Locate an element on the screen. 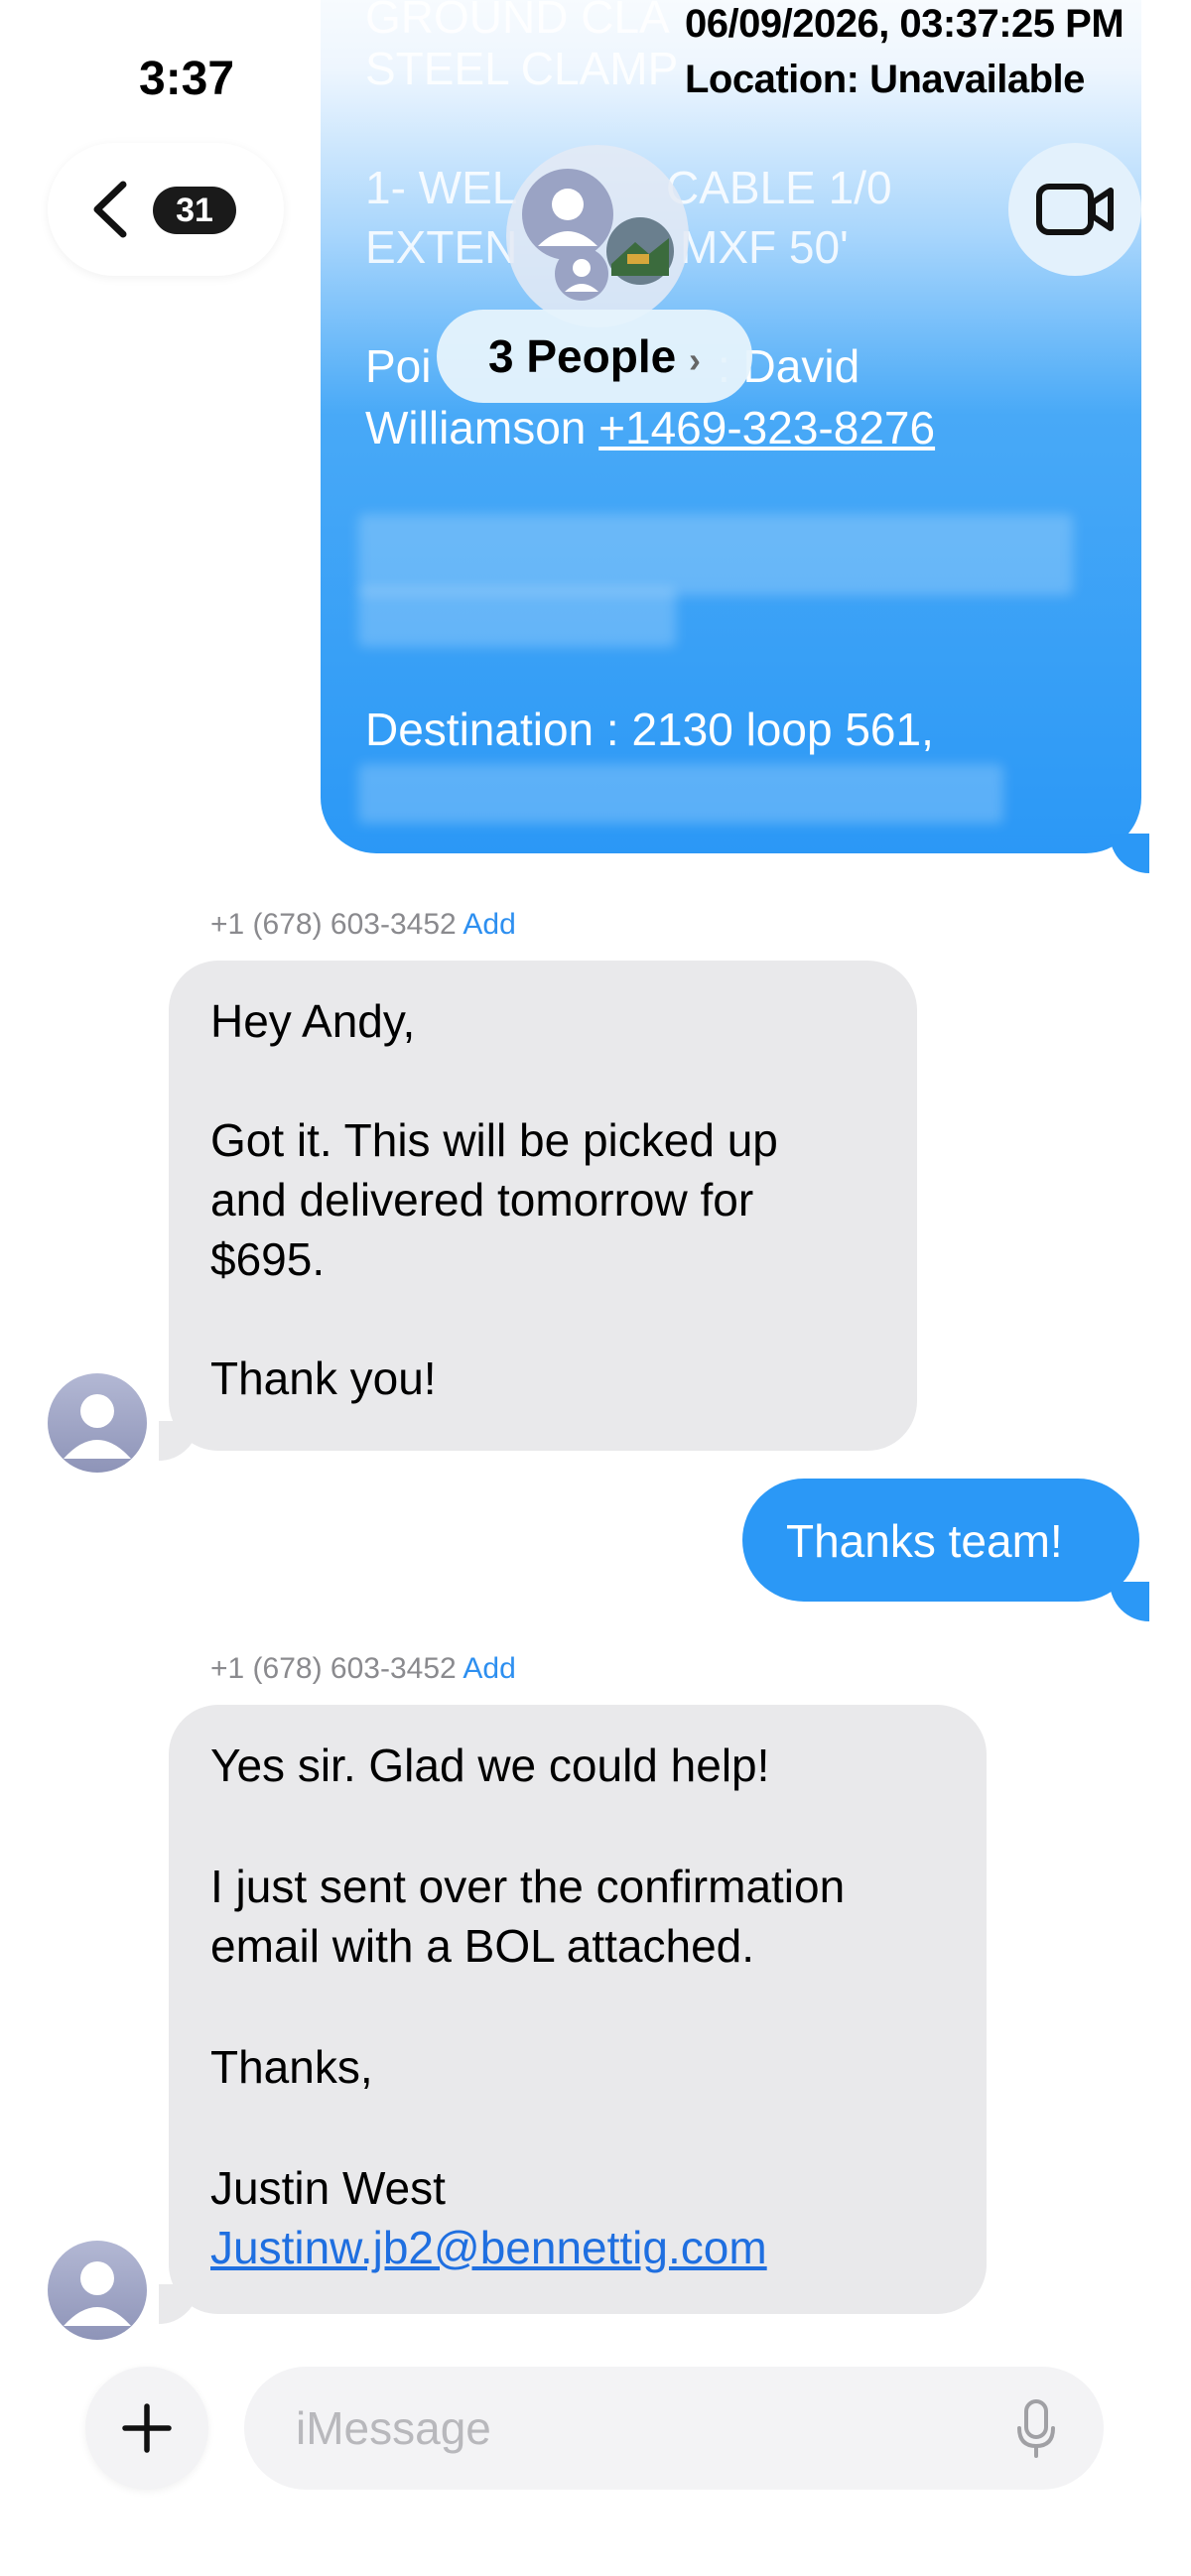 Image resolution: width=1191 pixels, height=2576 pixels. back-button: 31 is located at coordinates (166, 210).